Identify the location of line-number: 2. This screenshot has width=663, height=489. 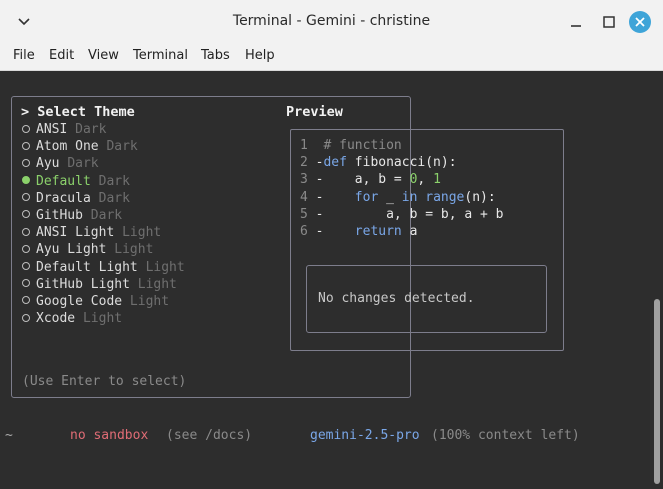
(304, 163).